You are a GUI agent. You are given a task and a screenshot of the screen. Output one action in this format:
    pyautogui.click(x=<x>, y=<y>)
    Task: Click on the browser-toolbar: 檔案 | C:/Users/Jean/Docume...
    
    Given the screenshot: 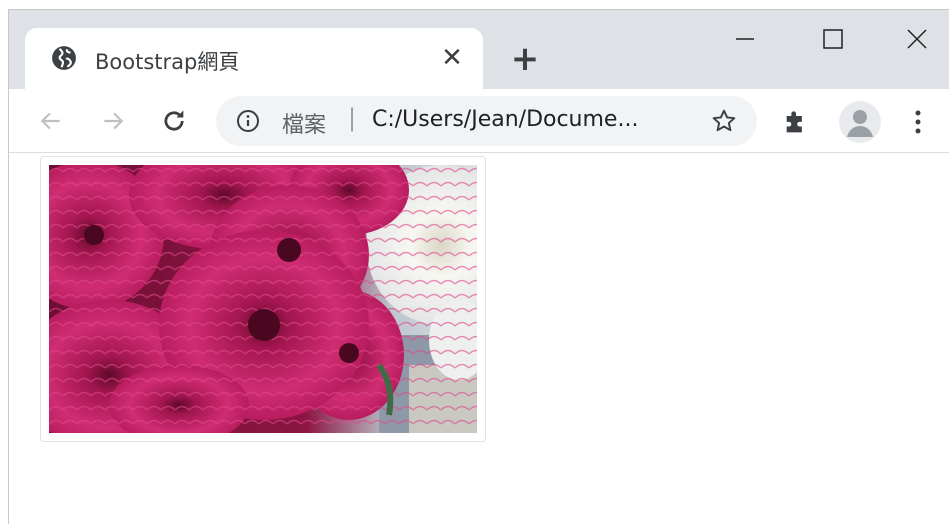 What is the action you would take?
    pyautogui.click(x=479, y=121)
    